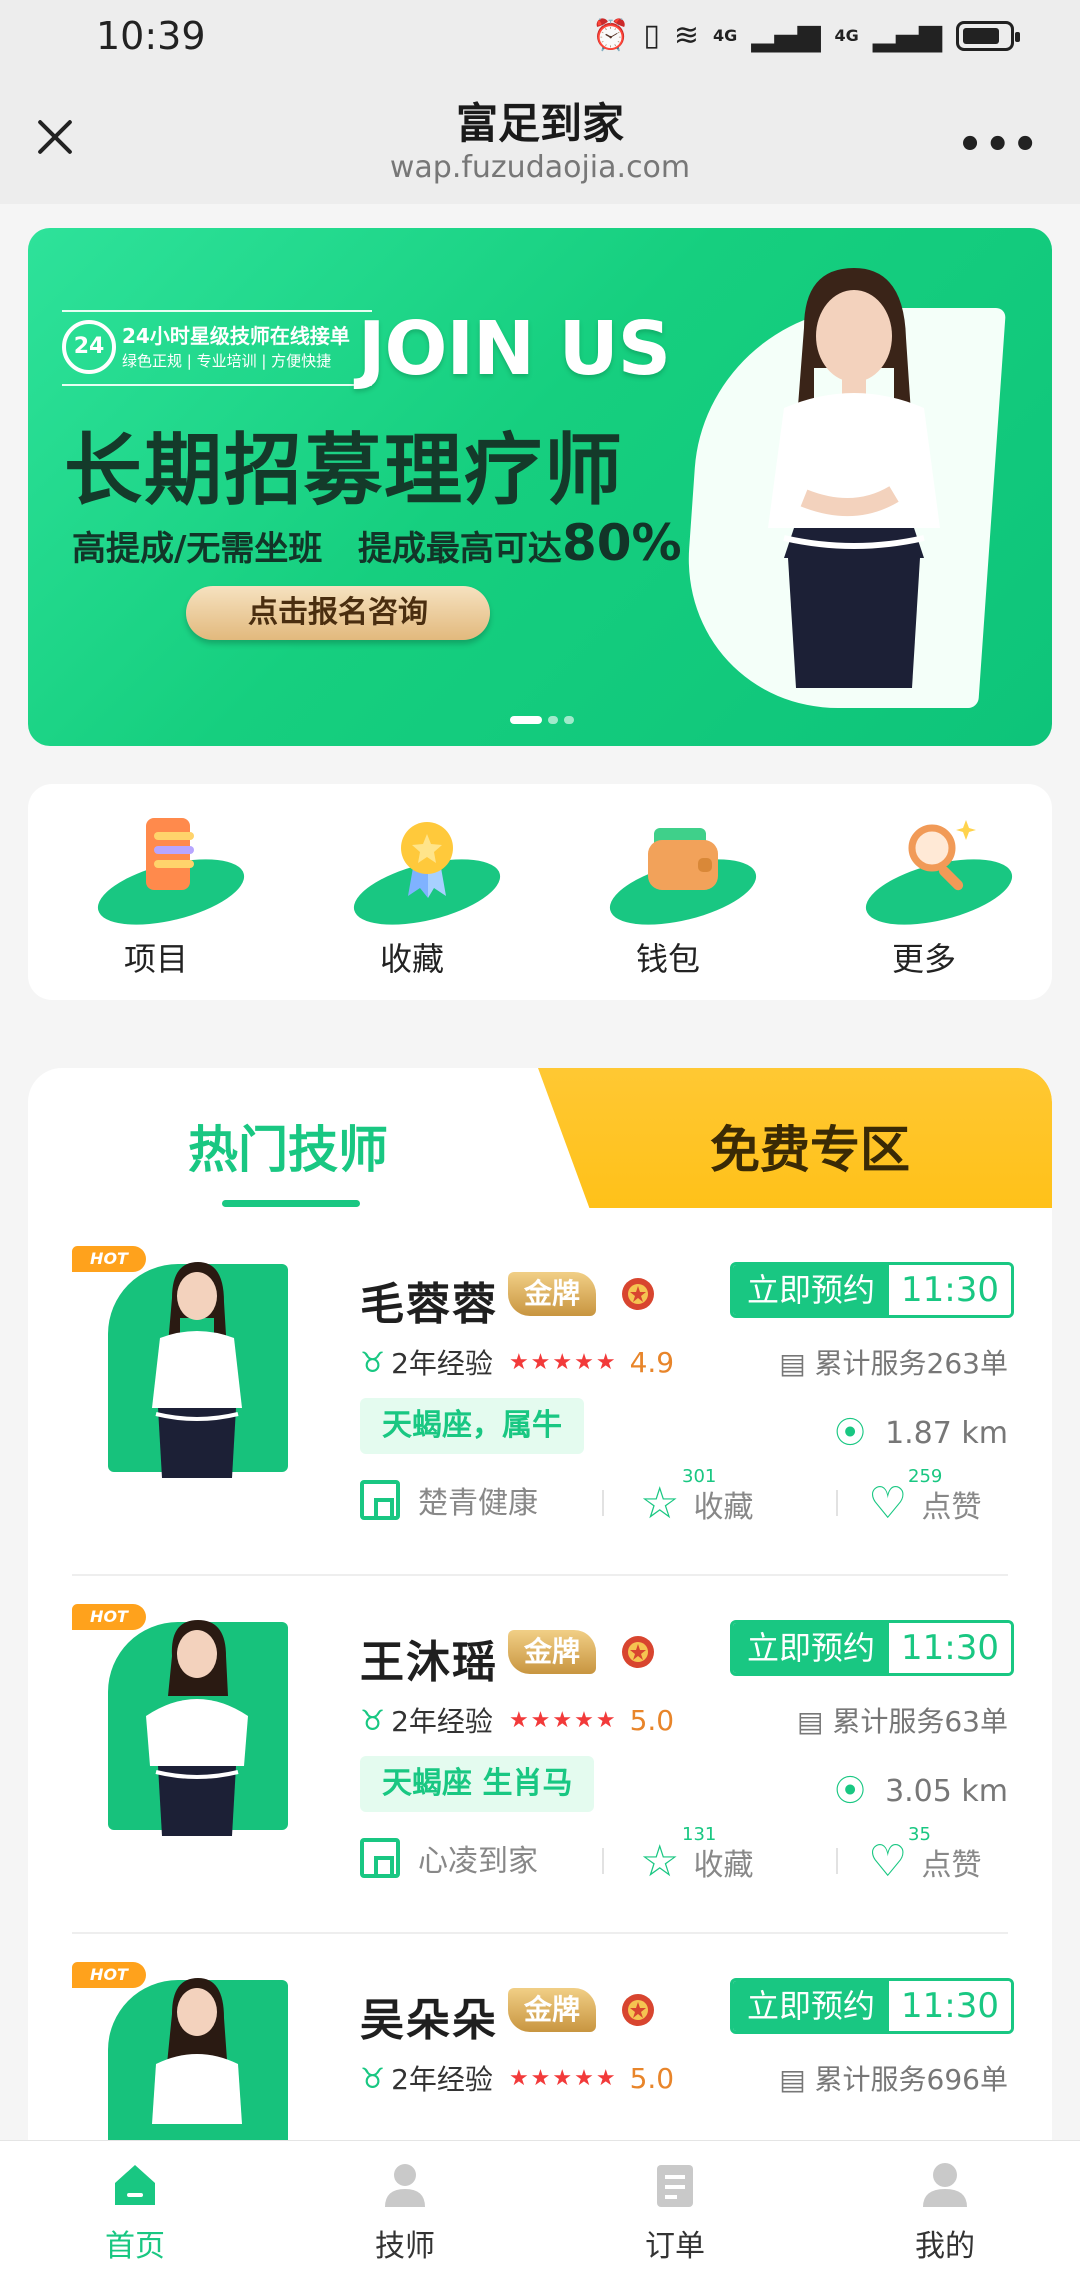 The width and height of the screenshot is (1080, 2280). I want to click on location-pin-icon: ⦿, so click(850, 1433).